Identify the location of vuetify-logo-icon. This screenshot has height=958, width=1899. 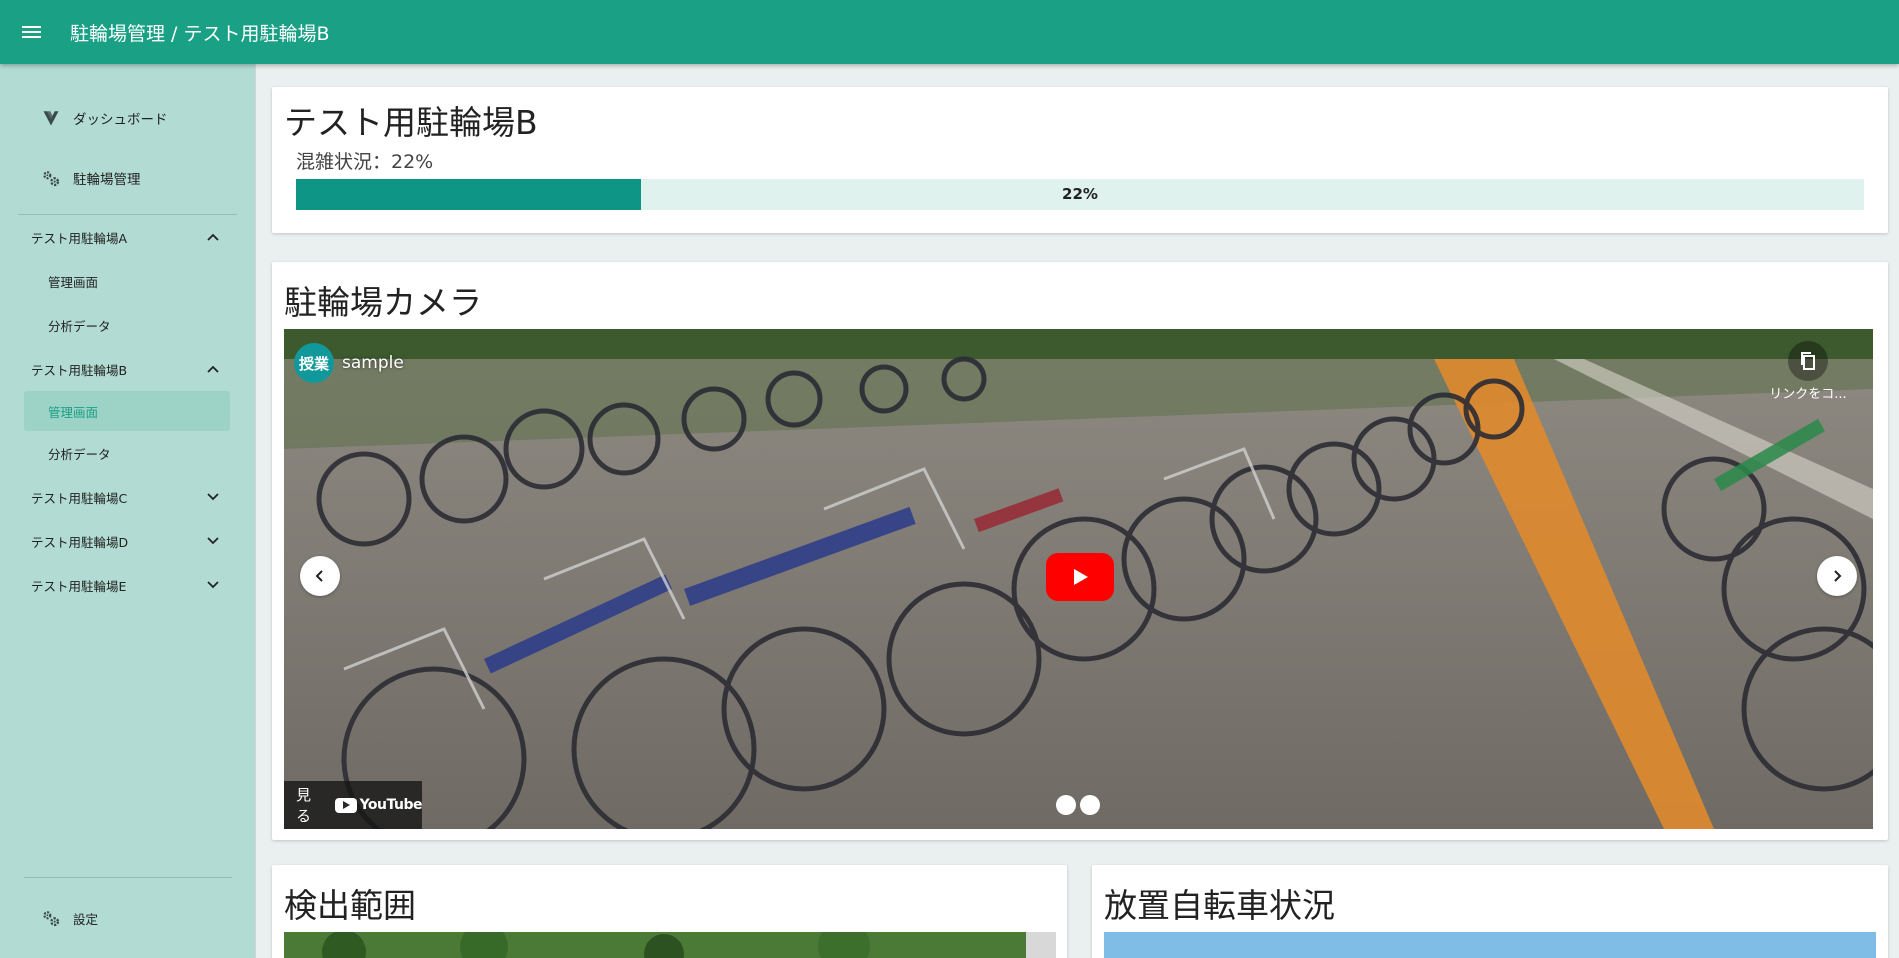
(51, 118).